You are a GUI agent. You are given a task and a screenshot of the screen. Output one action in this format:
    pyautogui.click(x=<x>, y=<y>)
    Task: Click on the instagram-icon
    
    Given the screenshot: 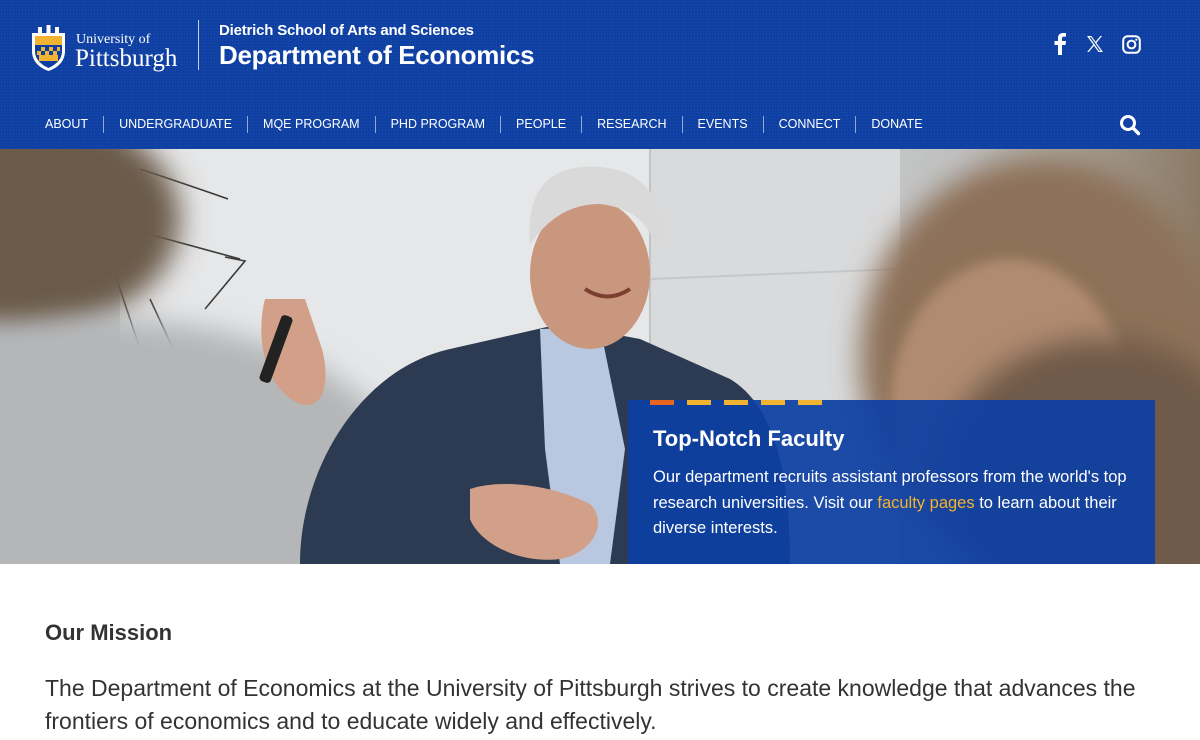 What is the action you would take?
    pyautogui.click(x=1131, y=44)
    